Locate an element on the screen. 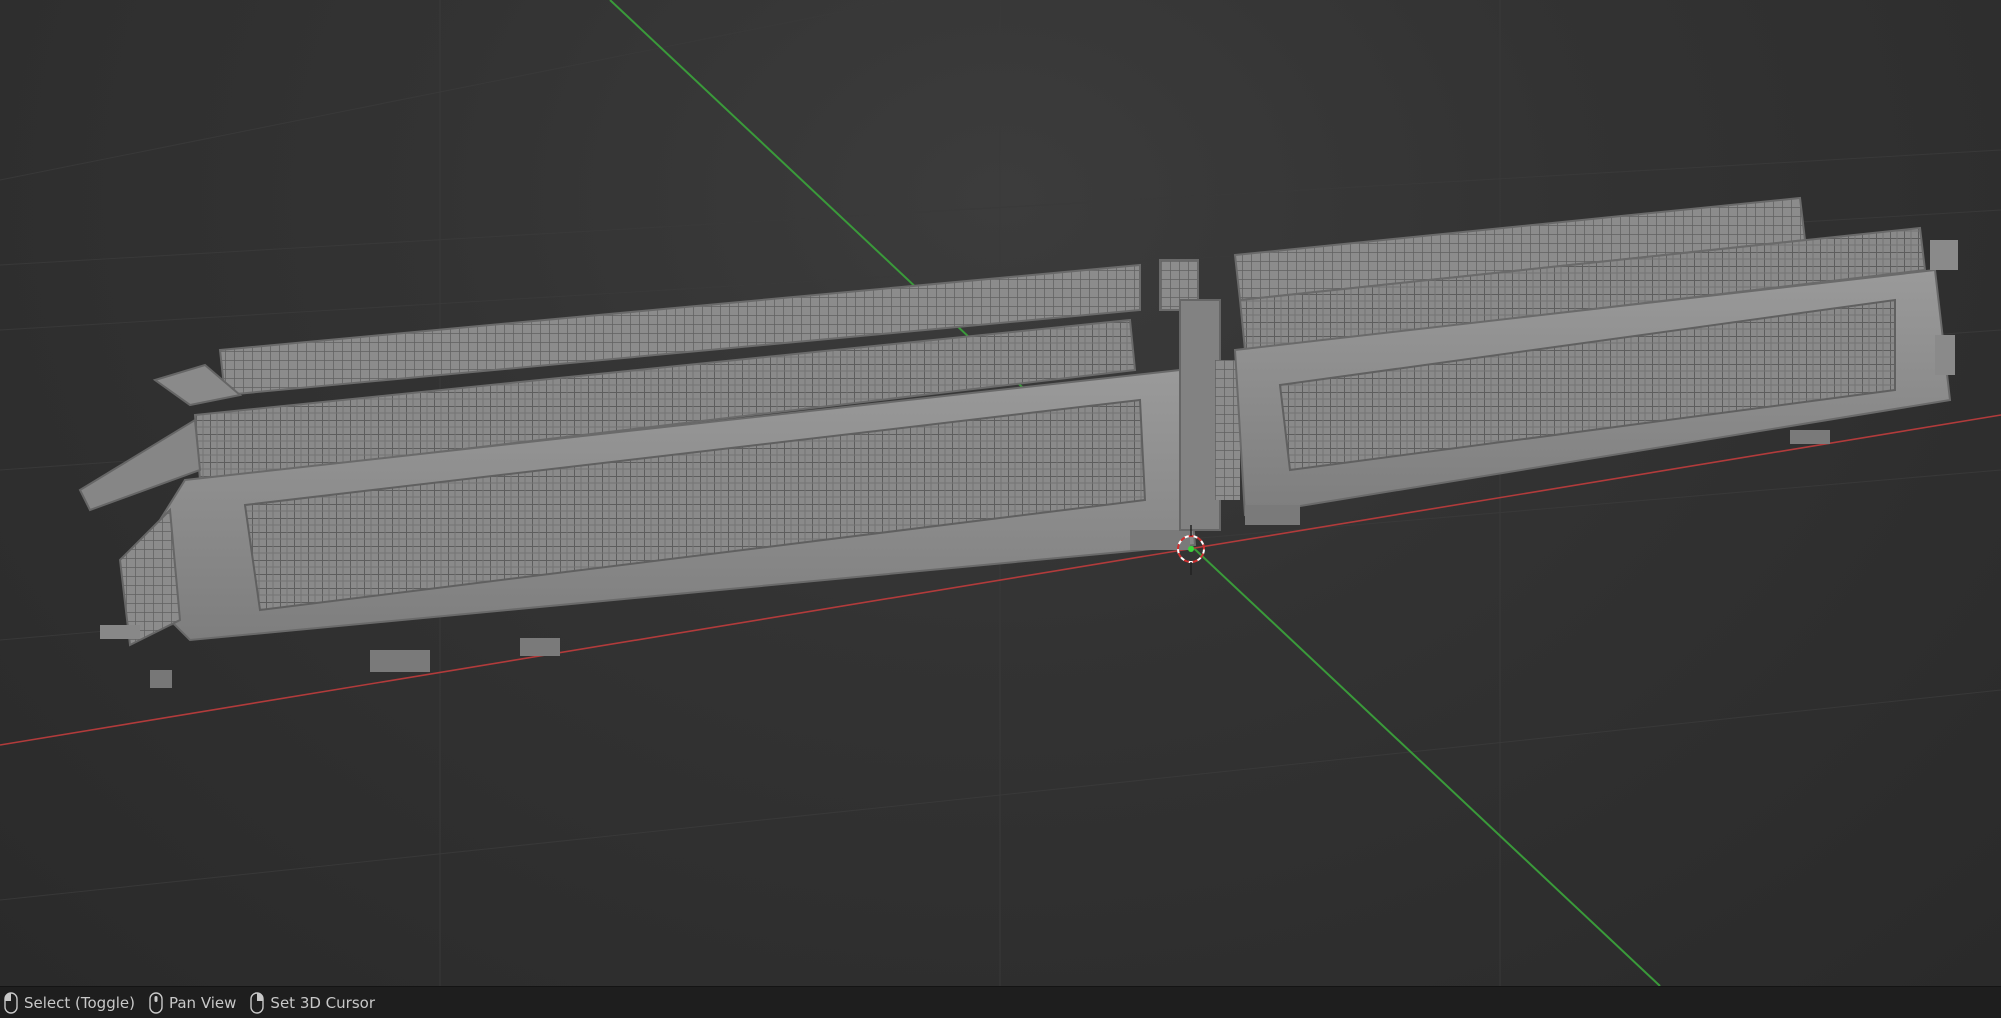 This screenshot has width=2001, height=1018. wagon-right-mesh is located at coordinates (1595, 360).